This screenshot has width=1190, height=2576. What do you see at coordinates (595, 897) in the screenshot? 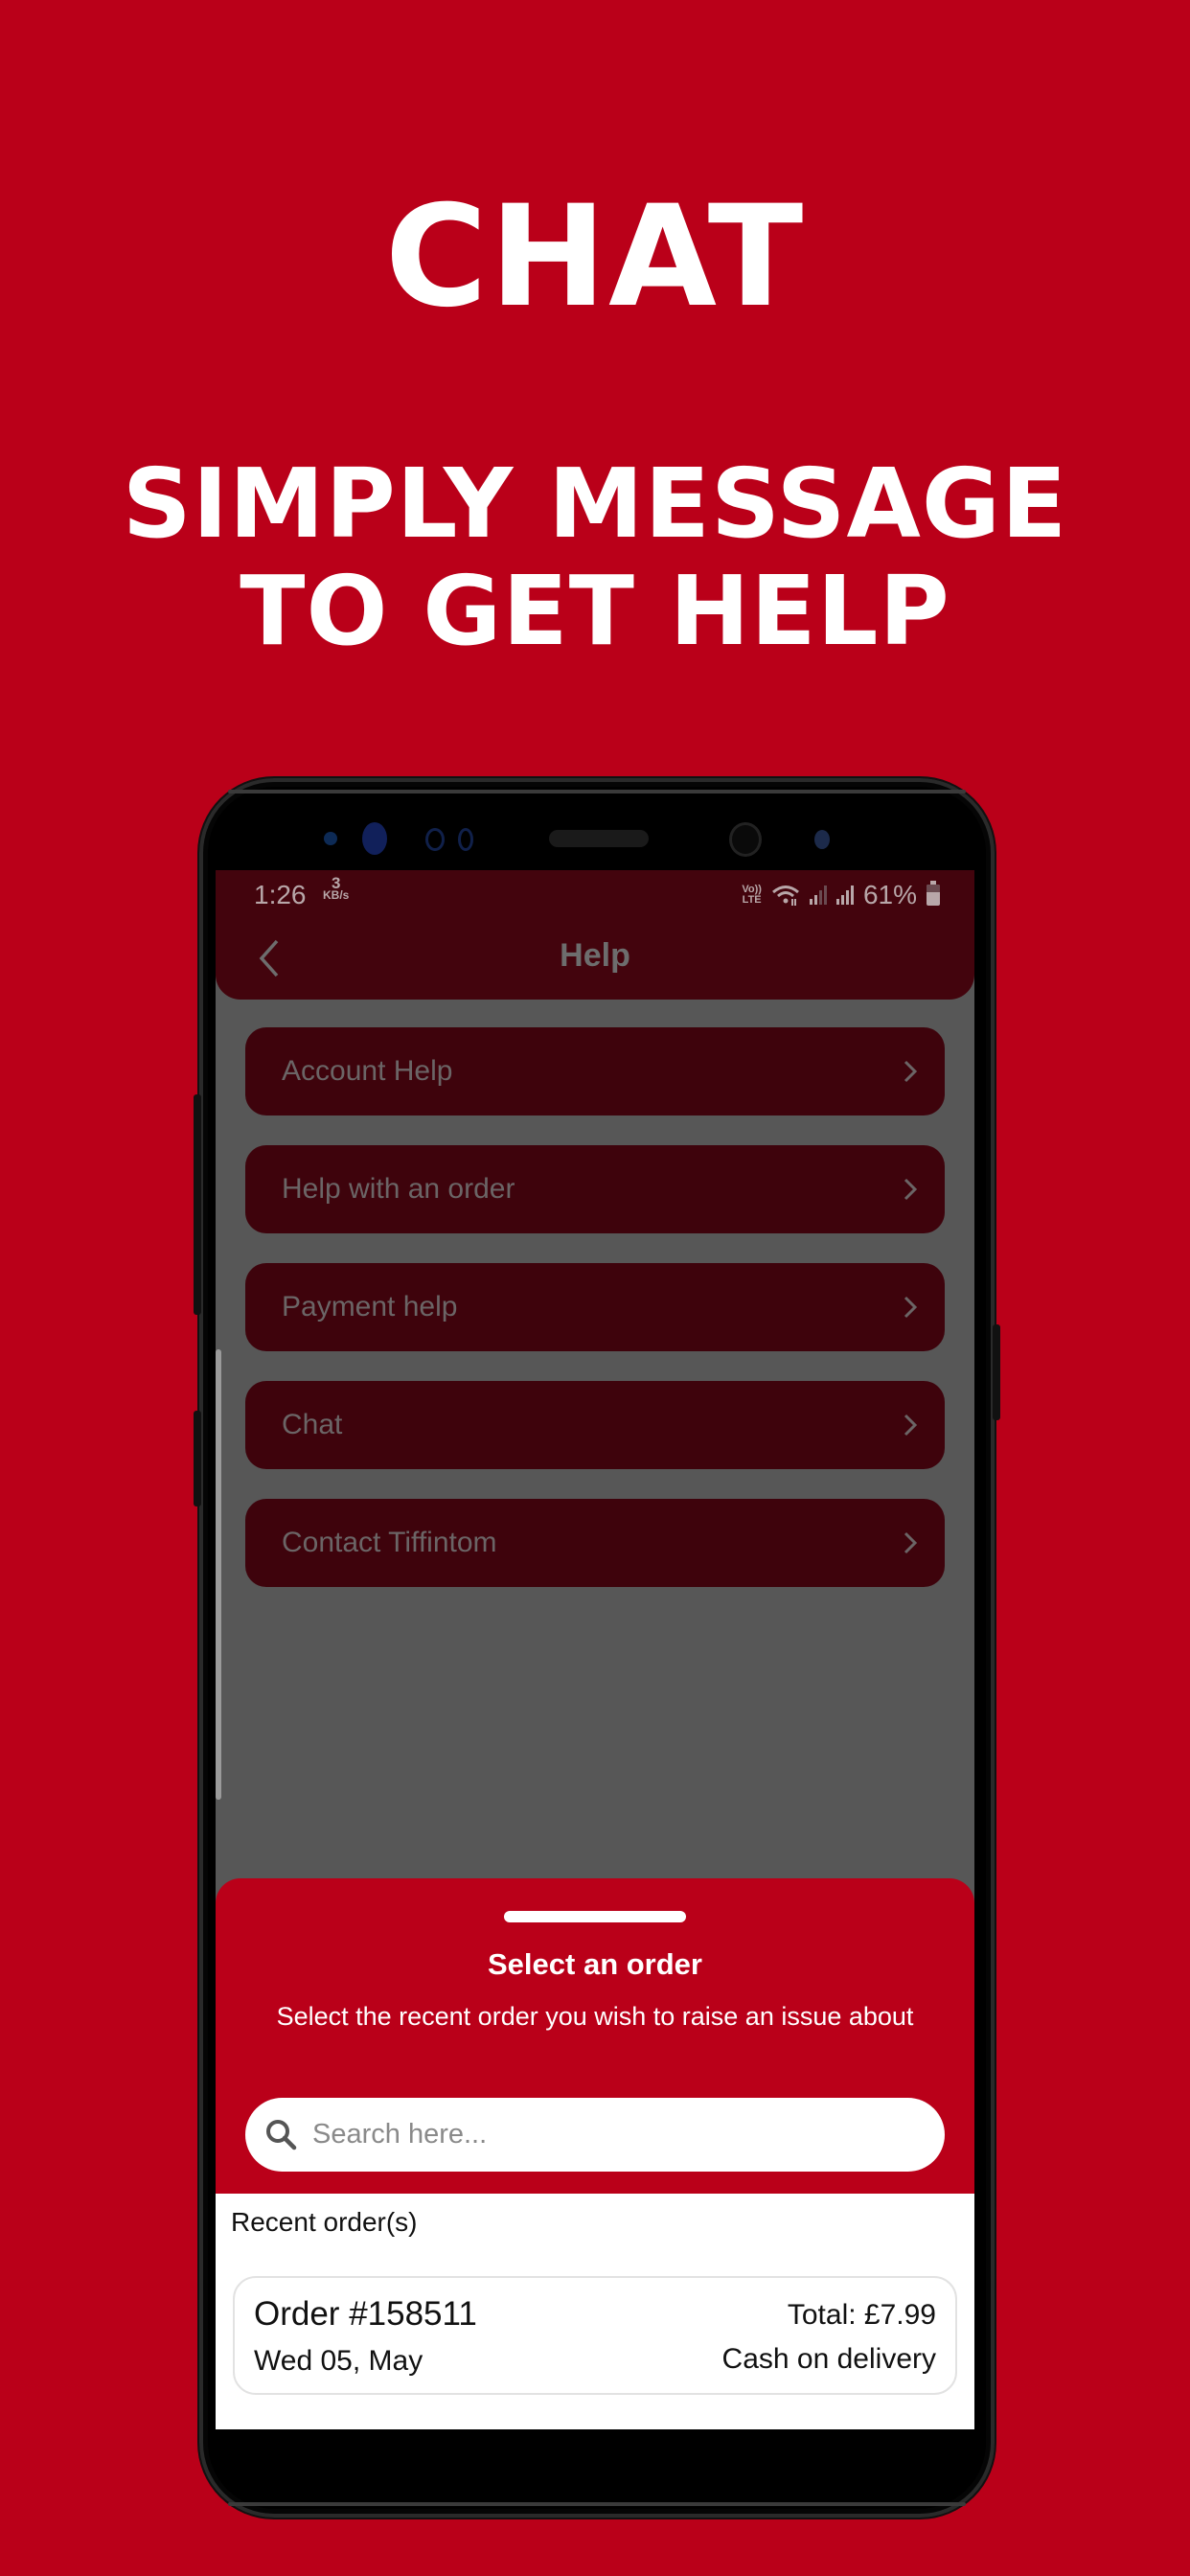
I see `status-bar: 1:26 3 KB/s Vo)) LTE 61%` at bounding box center [595, 897].